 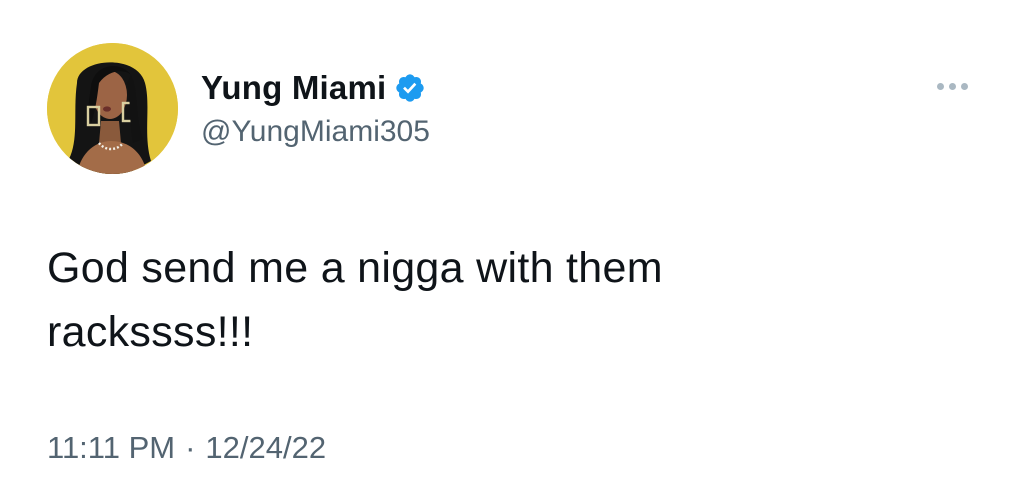 What do you see at coordinates (266, 447) in the screenshot?
I see `tweet-date: 12/24/22` at bounding box center [266, 447].